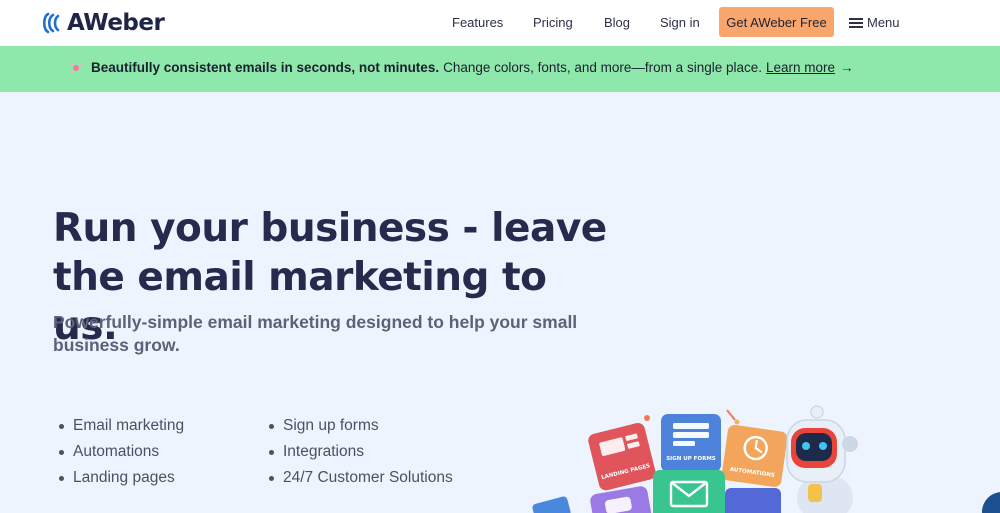 This screenshot has width=1000, height=513. I want to click on feature-label: Email marketing, so click(129, 425).